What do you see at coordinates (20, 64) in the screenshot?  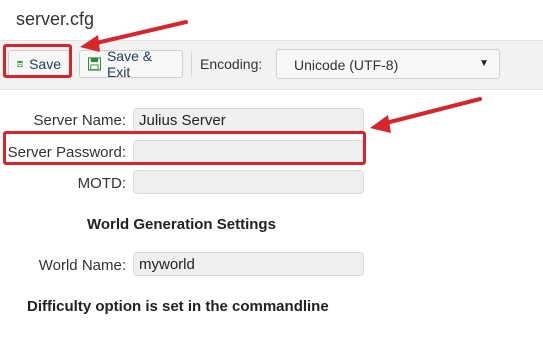 I see `floppy-save-icon` at bounding box center [20, 64].